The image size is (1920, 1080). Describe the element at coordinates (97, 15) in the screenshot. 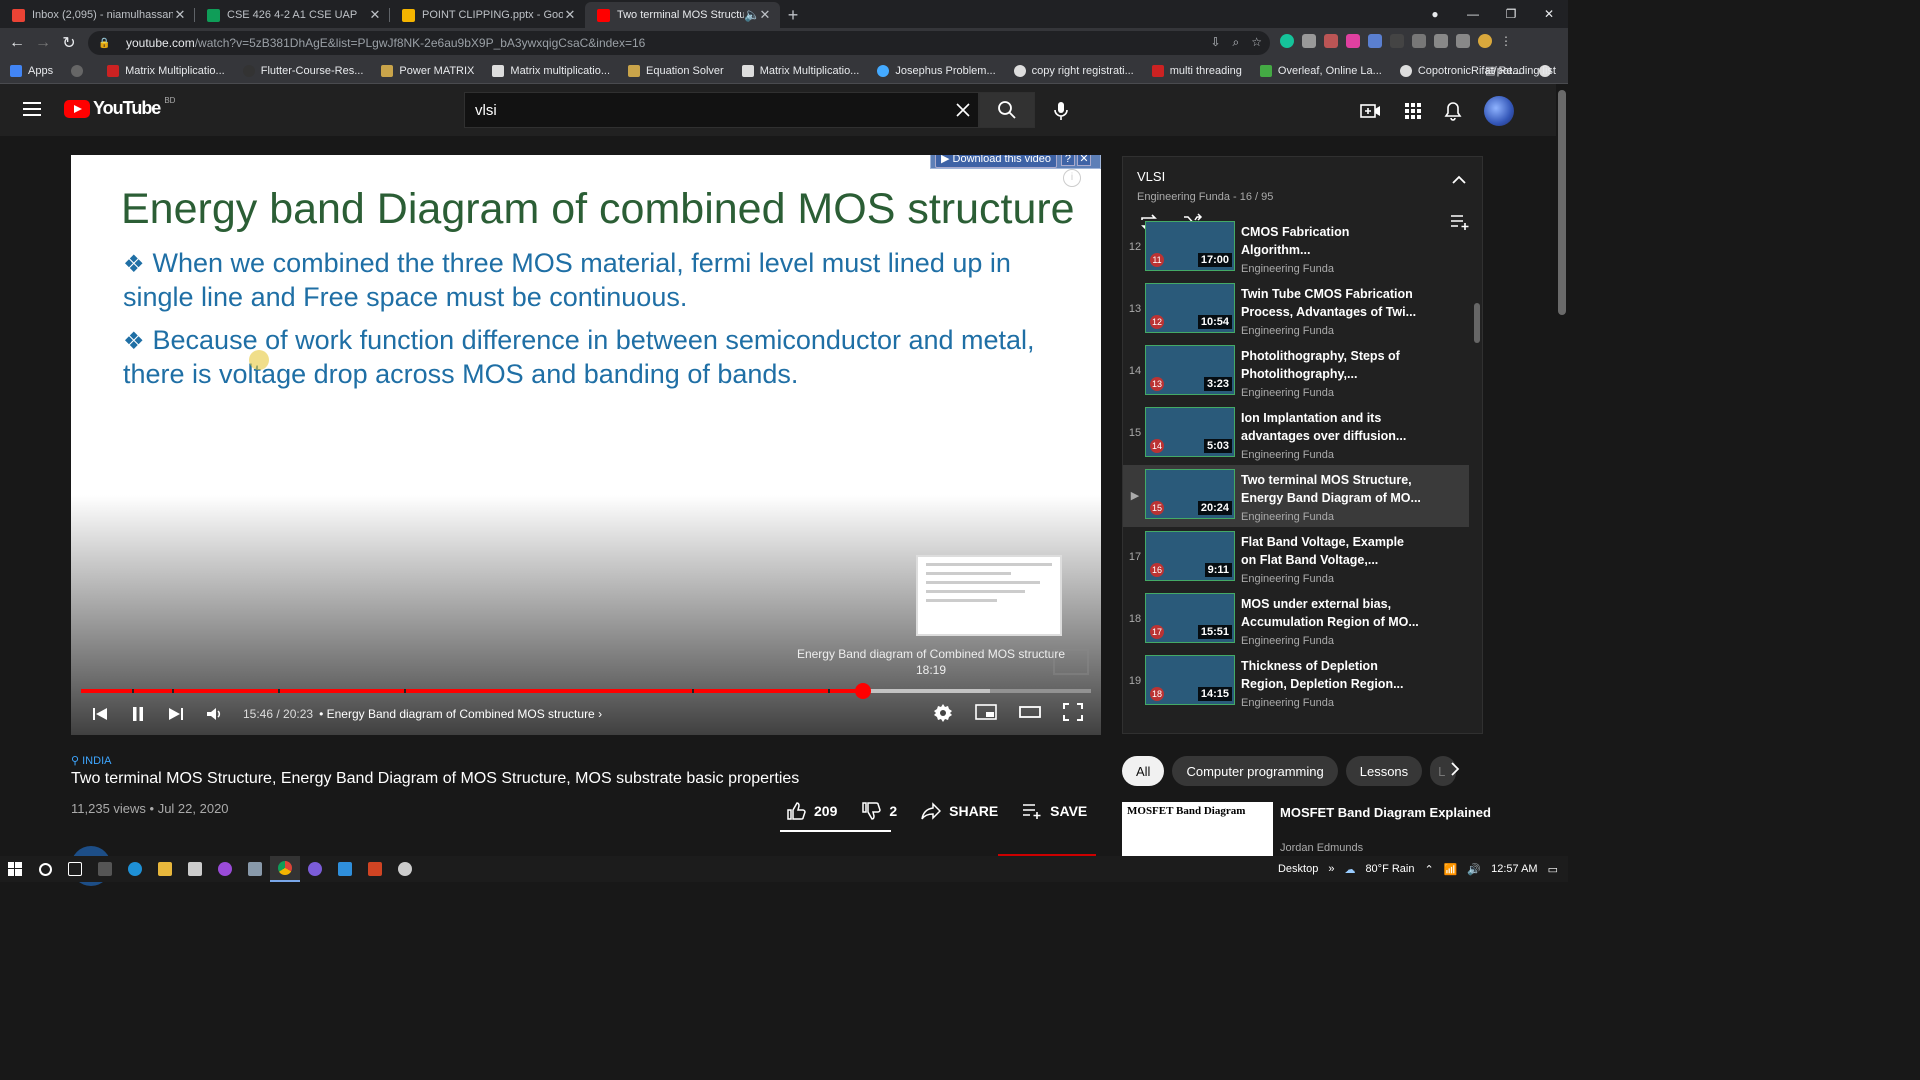

I see `browser-tab: Inbox (2,095) - niamulhassan64@ ✕` at that location.